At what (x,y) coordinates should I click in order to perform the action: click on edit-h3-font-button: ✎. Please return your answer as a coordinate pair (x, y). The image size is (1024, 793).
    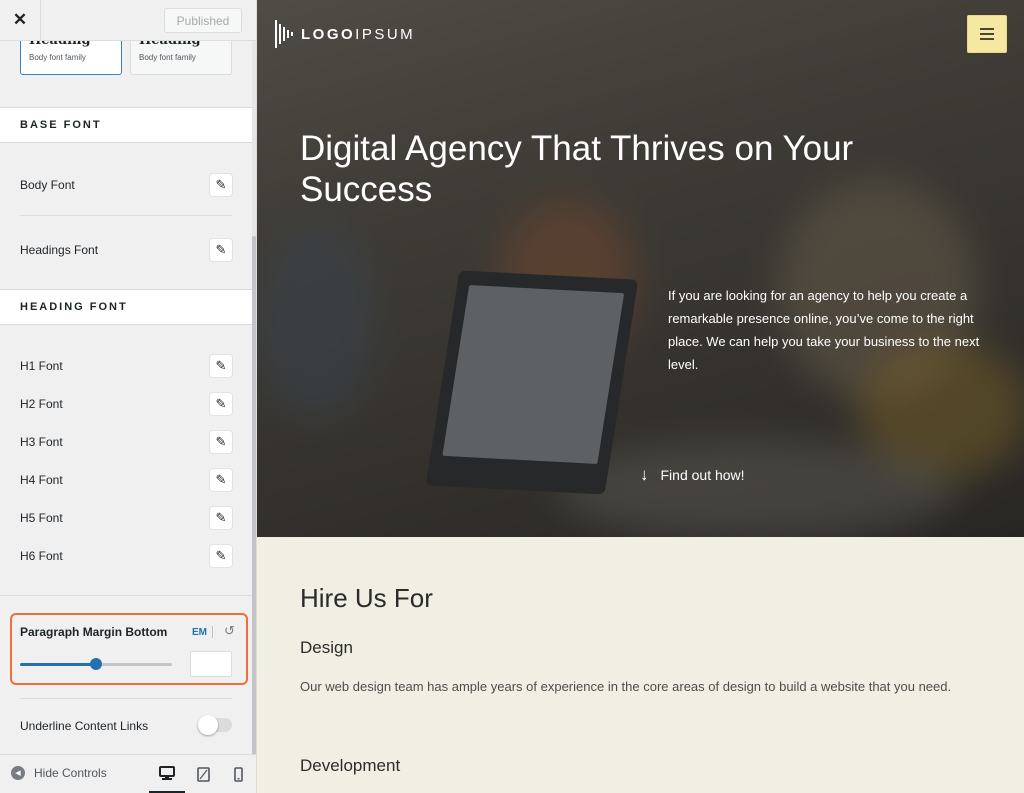
    Looking at the image, I should click on (221, 442).